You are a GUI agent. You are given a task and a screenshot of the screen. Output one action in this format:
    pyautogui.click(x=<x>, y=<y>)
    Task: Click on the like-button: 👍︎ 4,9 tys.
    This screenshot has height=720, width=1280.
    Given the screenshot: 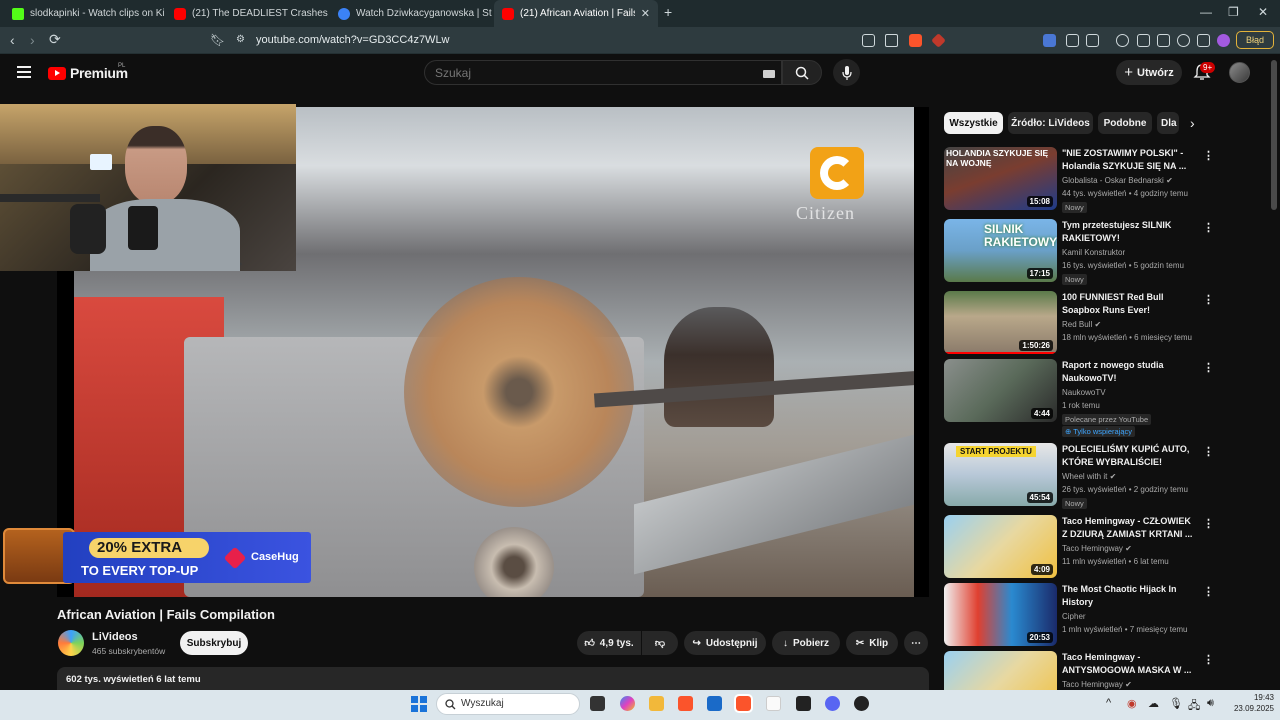 What is the action you would take?
    pyautogui.click(x=609, y=643)
    